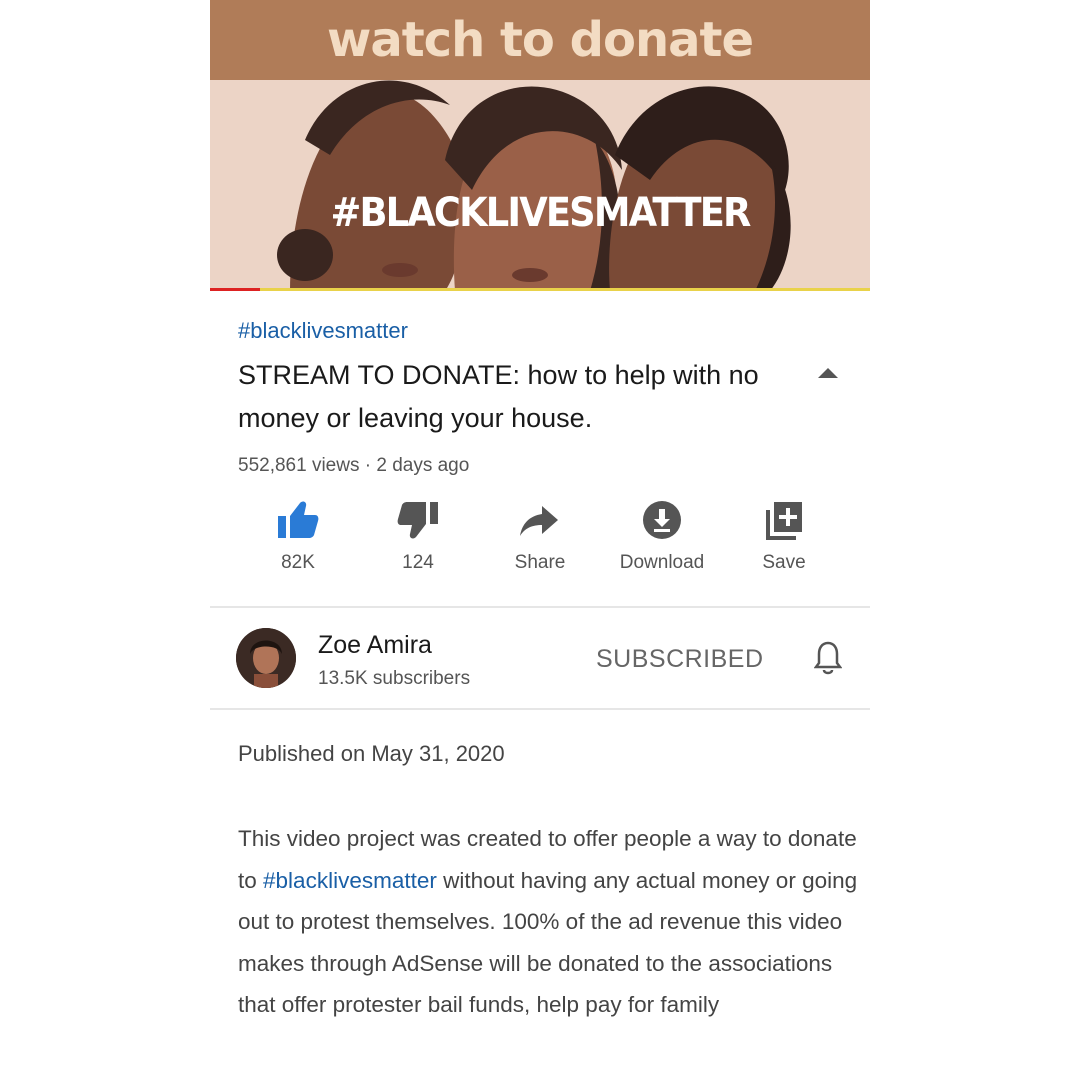 The width and height of the screenshot is (1080, 1080). I want to click on thumbnail-banner-text: watch to donate, so click(540, 40).